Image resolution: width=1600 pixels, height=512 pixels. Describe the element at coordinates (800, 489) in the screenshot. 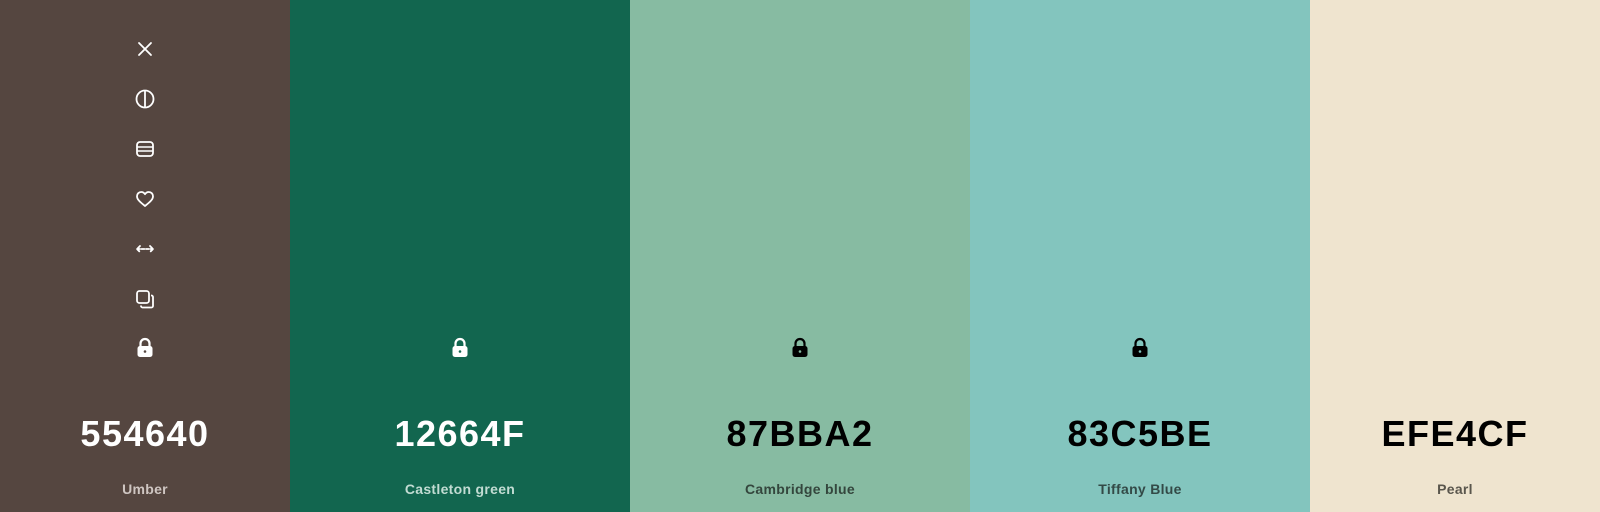

I see `color-name: Cambridge blue` at that location.